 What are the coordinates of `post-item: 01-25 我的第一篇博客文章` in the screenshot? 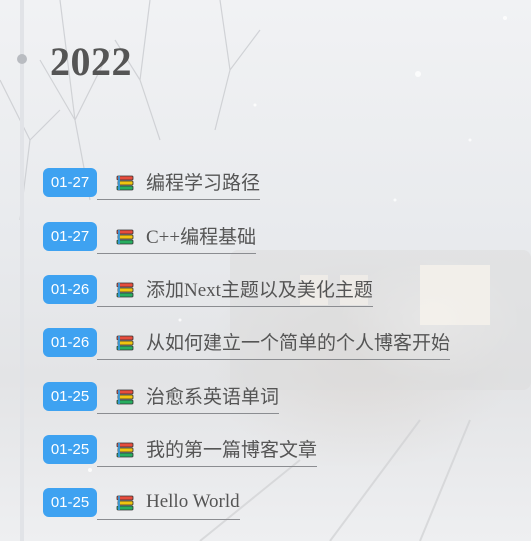 It's located at (180, 451).